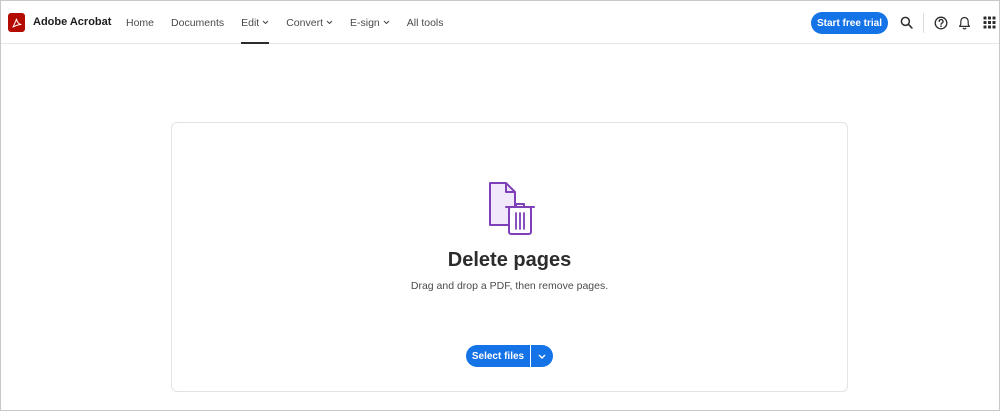 The height and width of the screenshot is (411, 1000). What do you see at coordinates (906, 22) in the screenshot?
I see `search-icon` at bounding box center [906, 22].